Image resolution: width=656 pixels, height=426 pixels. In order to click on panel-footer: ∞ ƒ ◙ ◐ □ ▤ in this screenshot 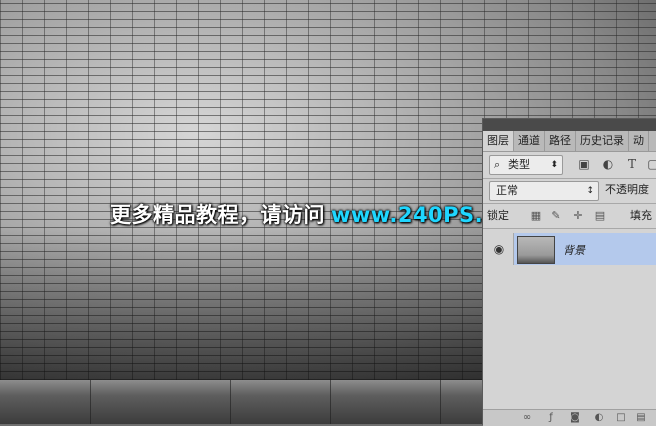, I will do `click(569, 417)`.